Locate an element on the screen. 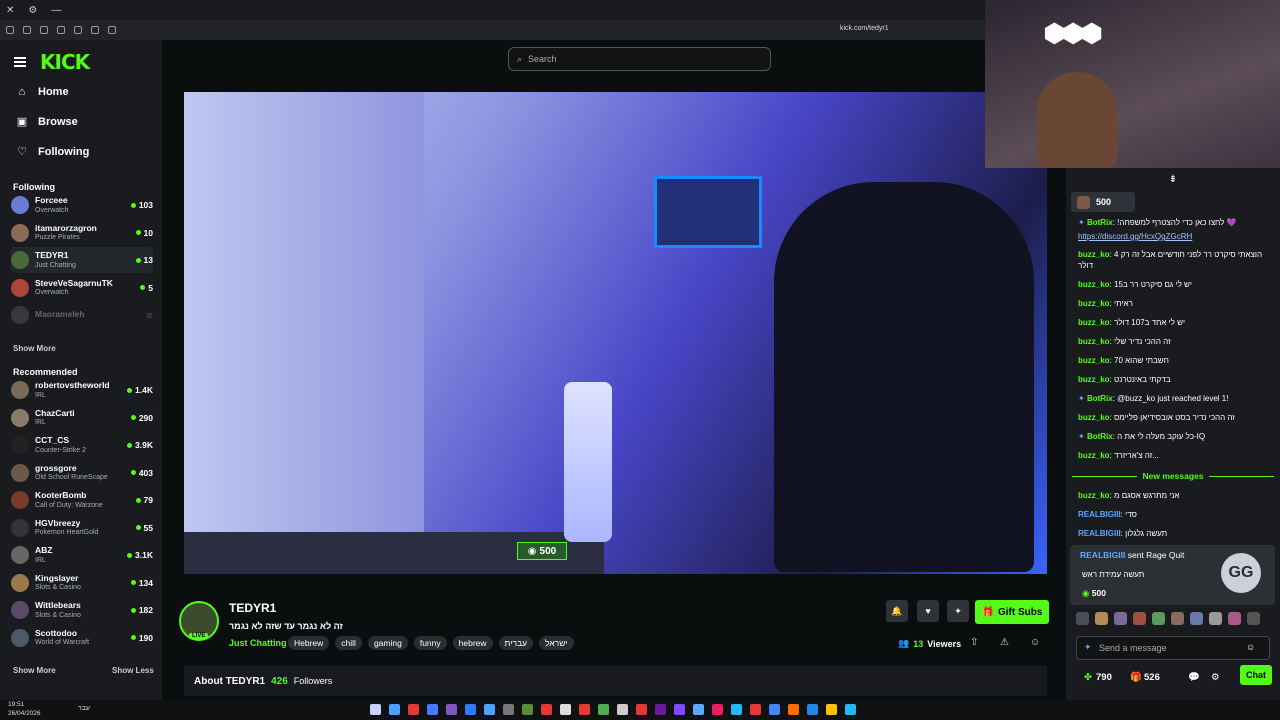 The image size is (1280, 720). sidebar-channel-hgvbreezy: HGVbreezy Pokemon HeartGold 55 is located at coordinates (82, 528).